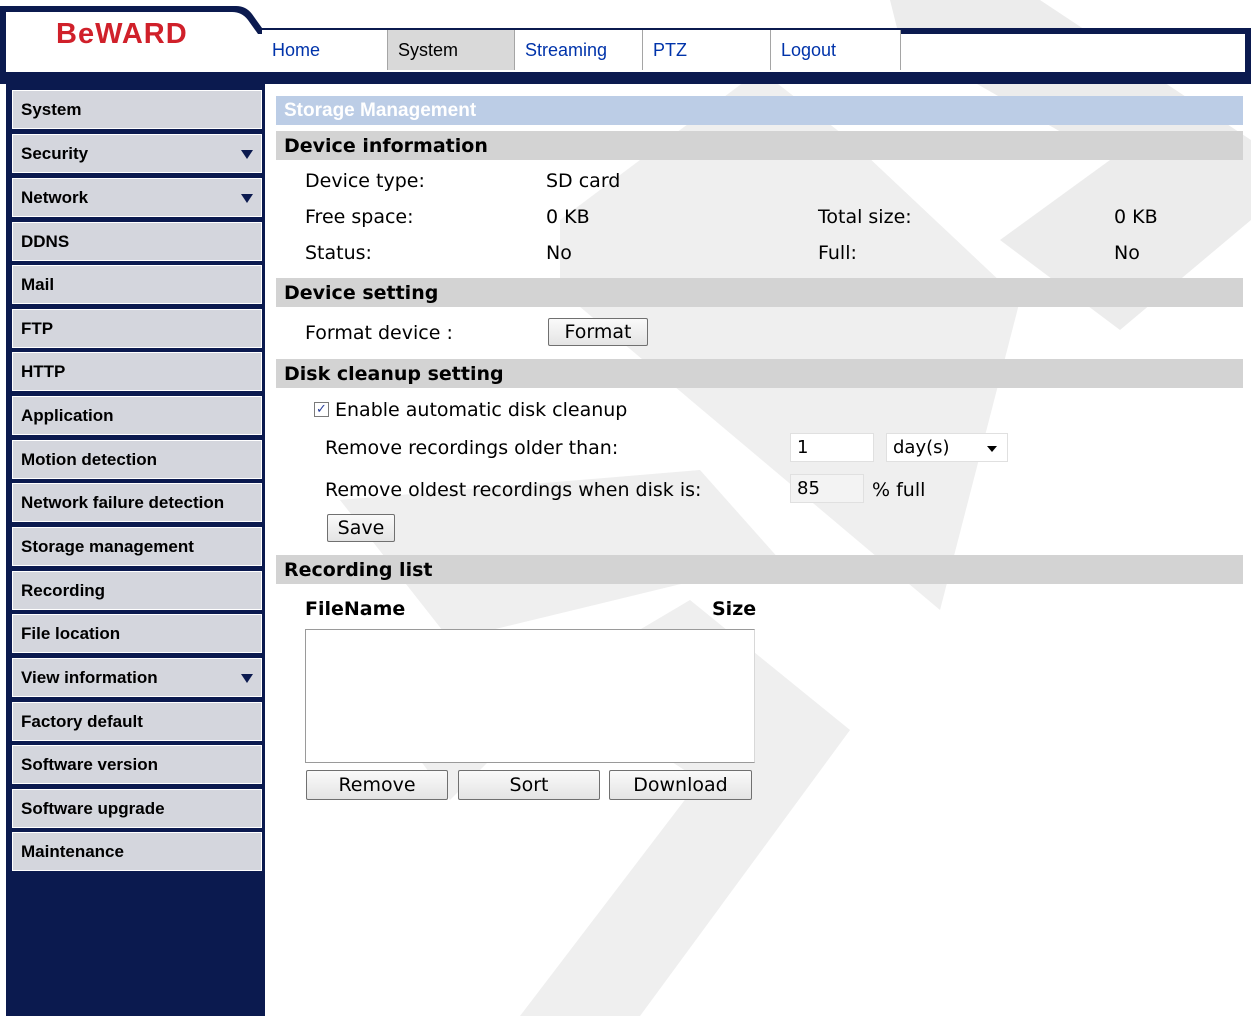 This screenshot has height=1016, width=1251. What do you see at coordinates (137, 153) in the screenshot?
I see `sidebar-item-security: Security` at bounding box center [137, 153].